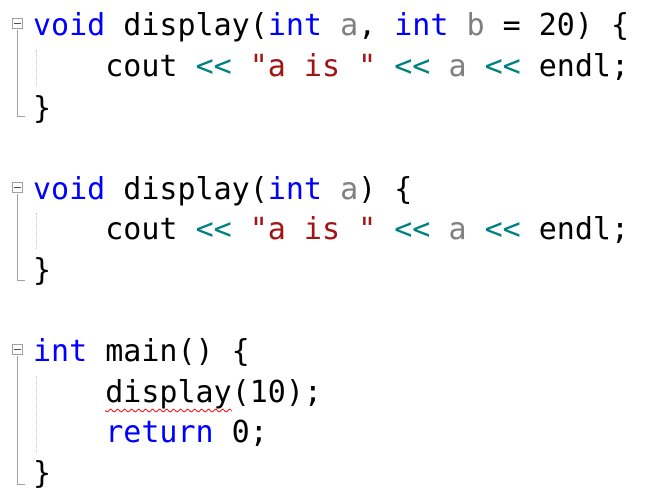 The image size is (660, 504). What do you see at coordinates (168, 351) in the screenshot?
I see `function-name-token: main() {` at bounding box center [168, 351].